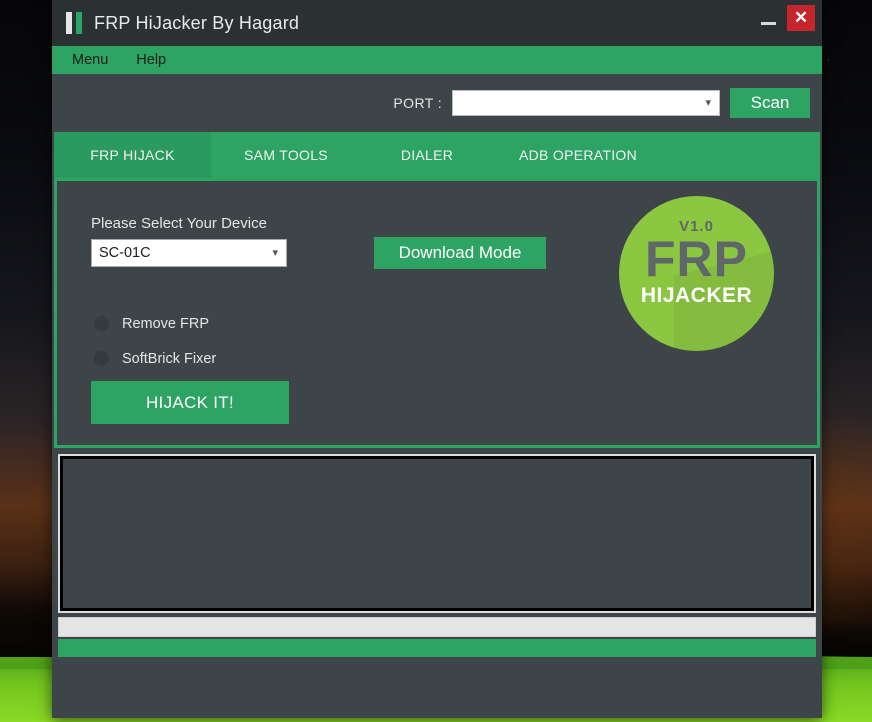 This screenshot has width=872, height=722. I want to click on progress-bar, so click(437, 627).